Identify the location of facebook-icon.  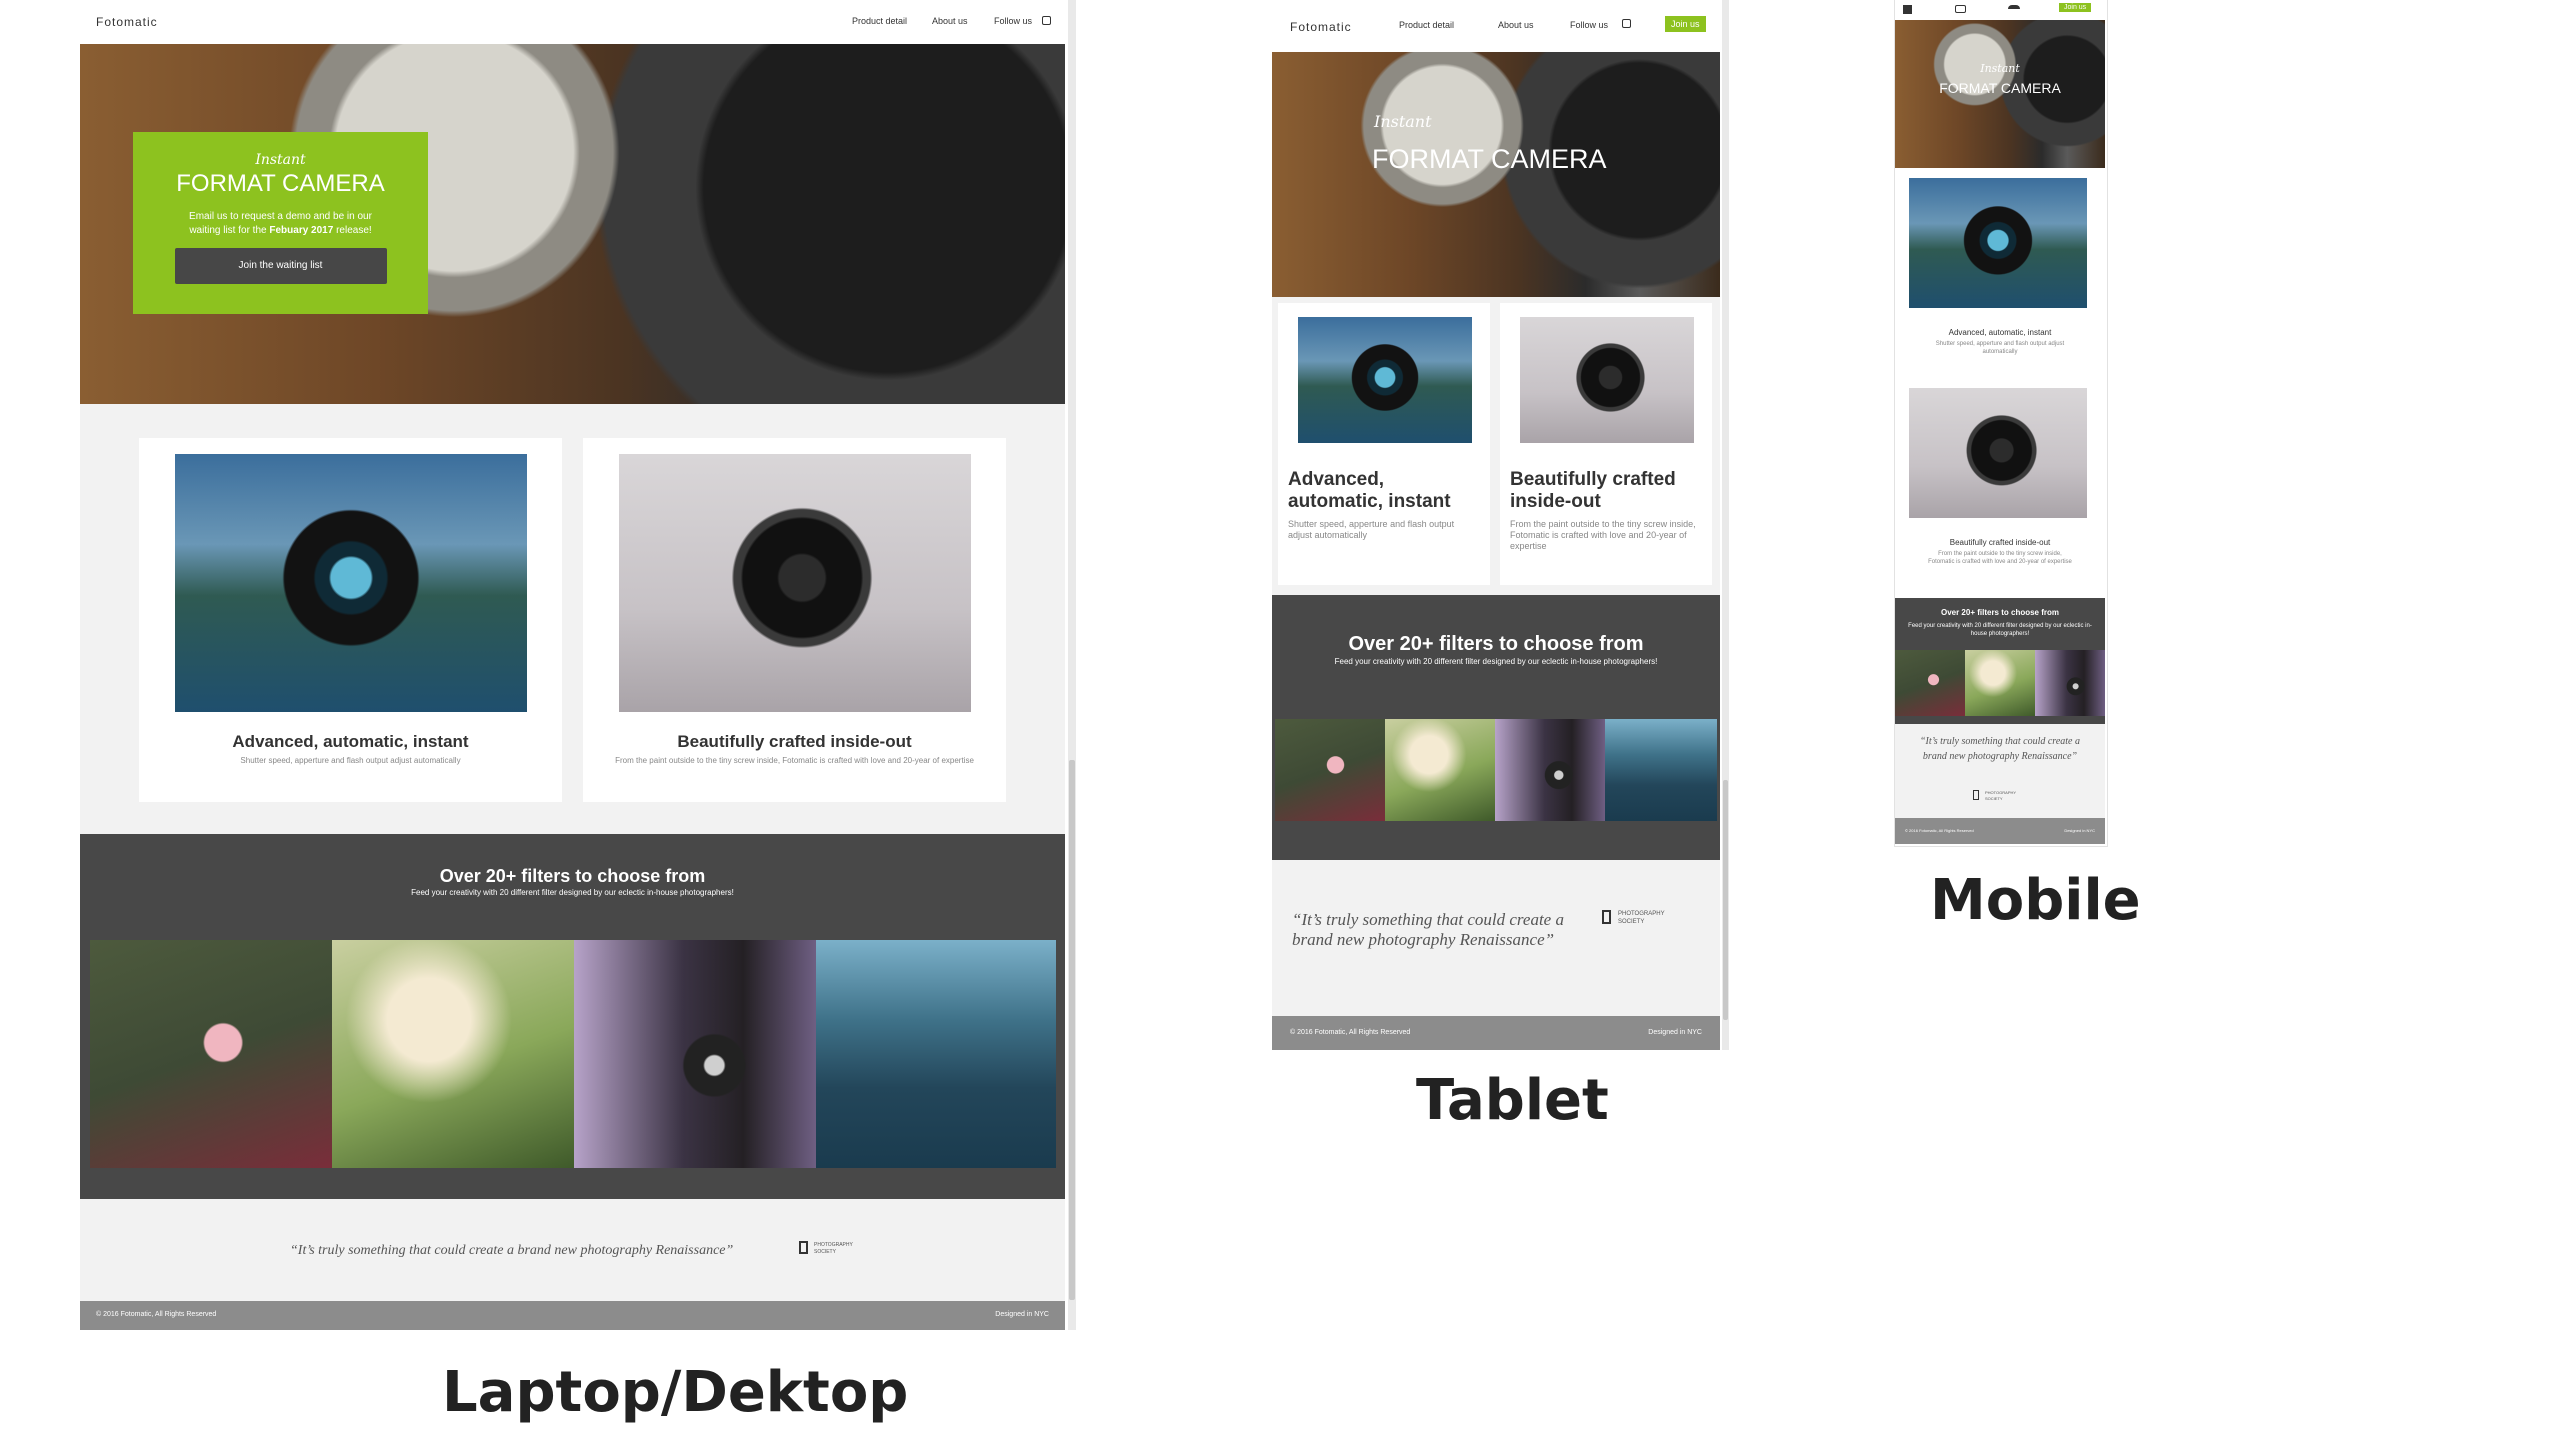
(1907, 9).